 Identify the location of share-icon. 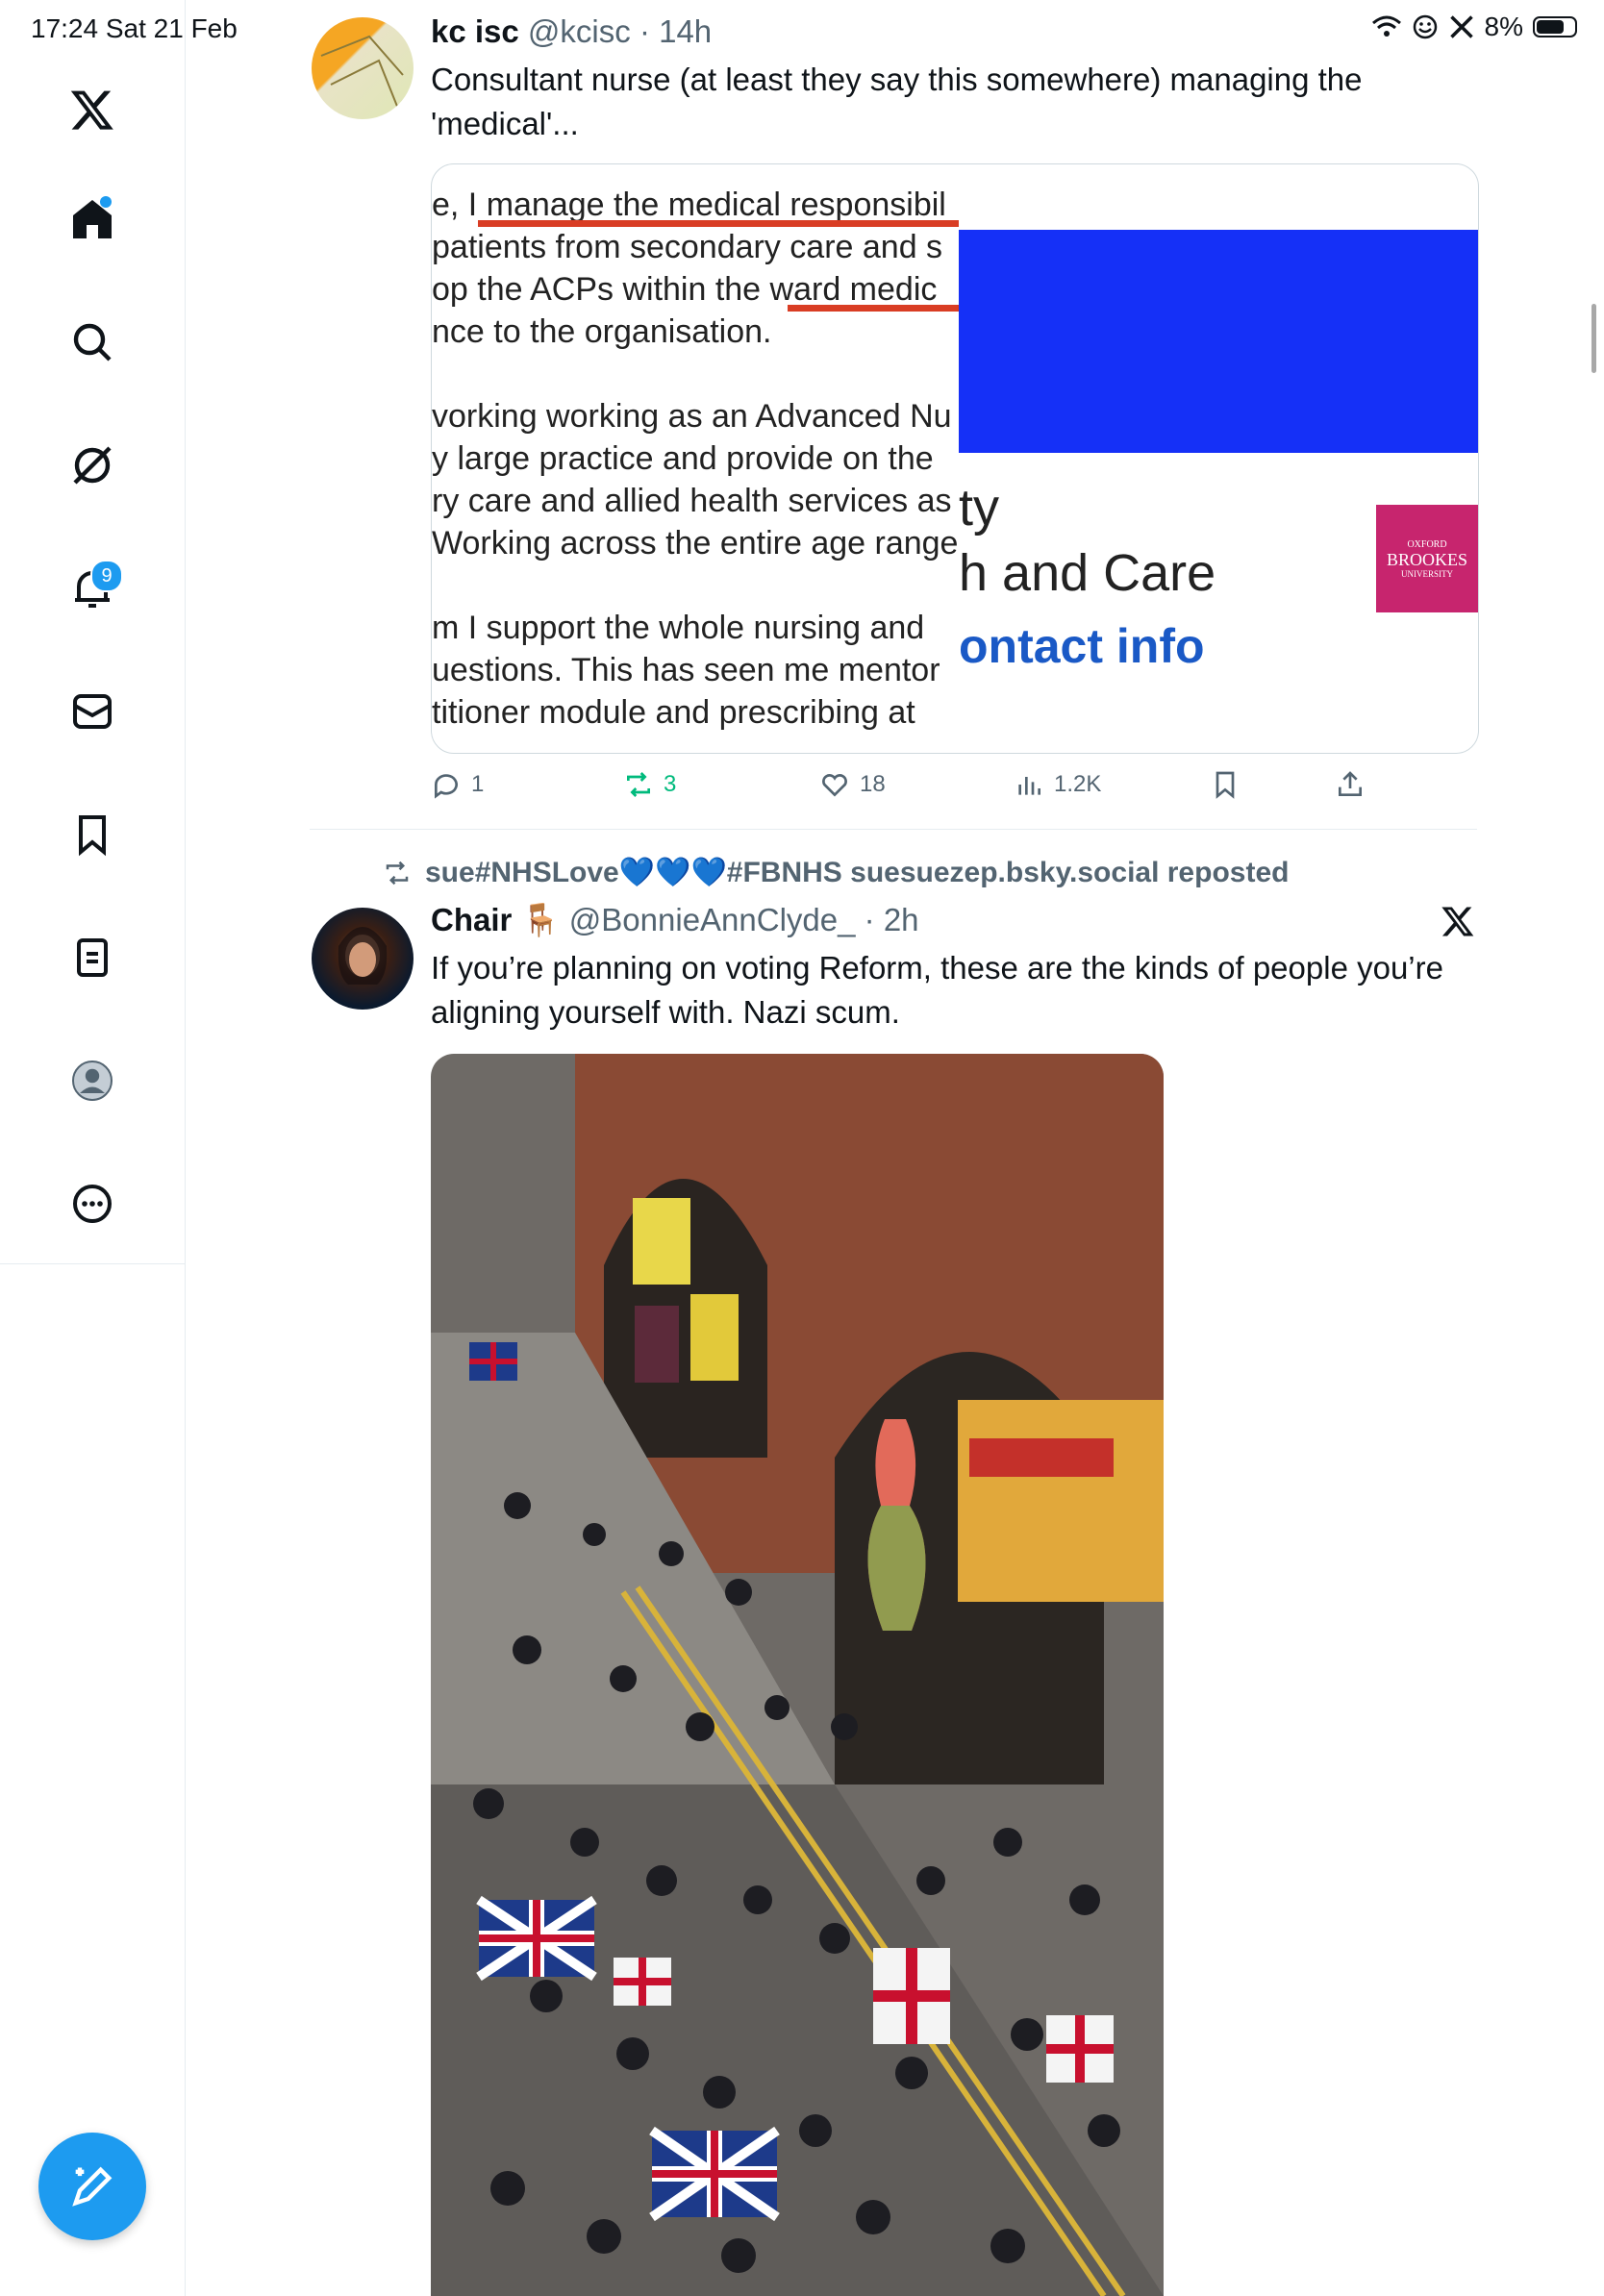
(1350, 783).